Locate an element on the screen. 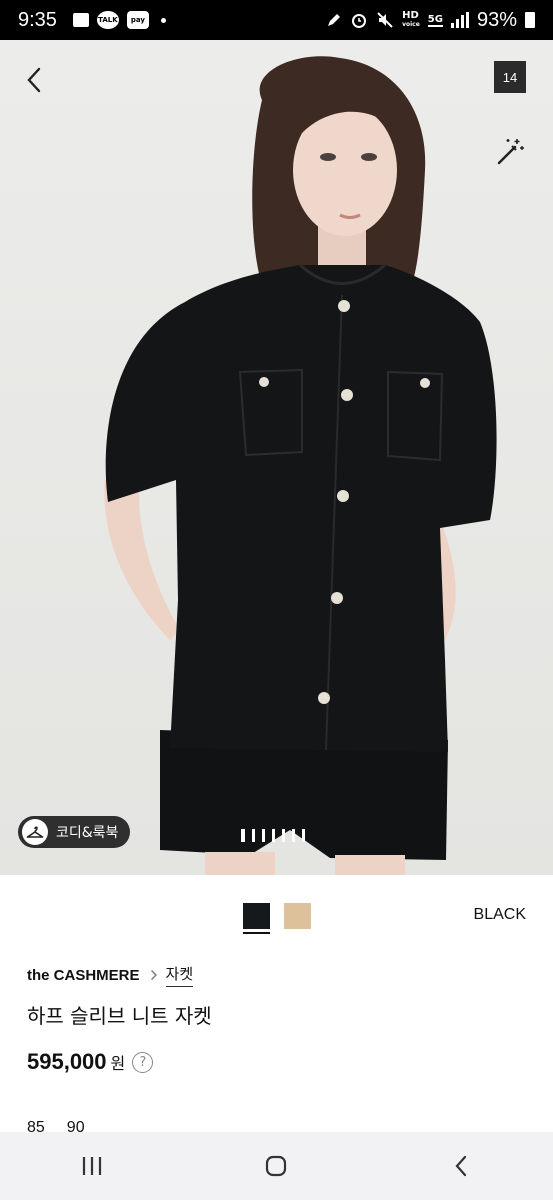 This screenshot has height=1200, width=553. pencil-icon is located at coordinates (334, 20).